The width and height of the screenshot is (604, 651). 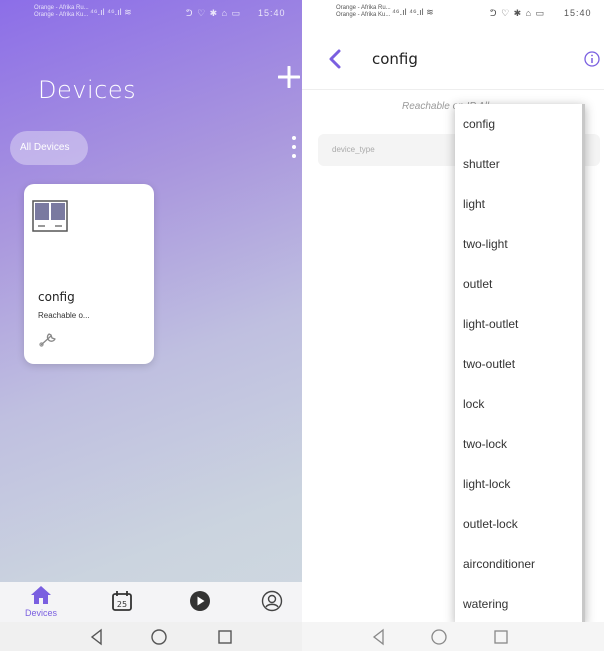 What do you see at coordinates (453, 60) in the screenshot?
I see `app-header: config` at bounding box center [453, 60].